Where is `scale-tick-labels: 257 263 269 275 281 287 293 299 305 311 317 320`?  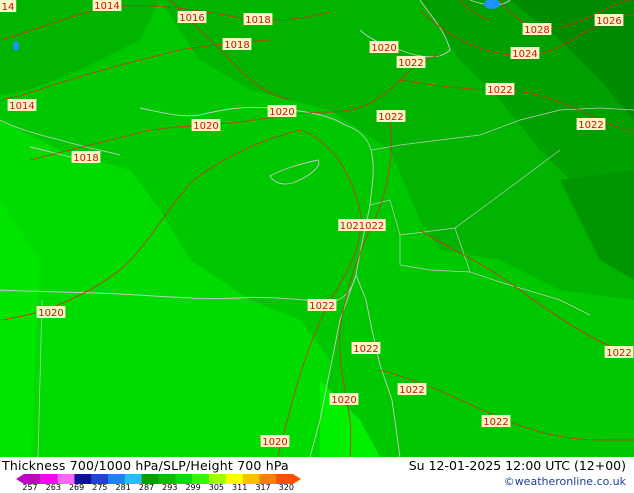
scale-tick-labels: 257 263 269 275 281 287 293 299 305 311 317 320 is located at coordinates (165, 488).